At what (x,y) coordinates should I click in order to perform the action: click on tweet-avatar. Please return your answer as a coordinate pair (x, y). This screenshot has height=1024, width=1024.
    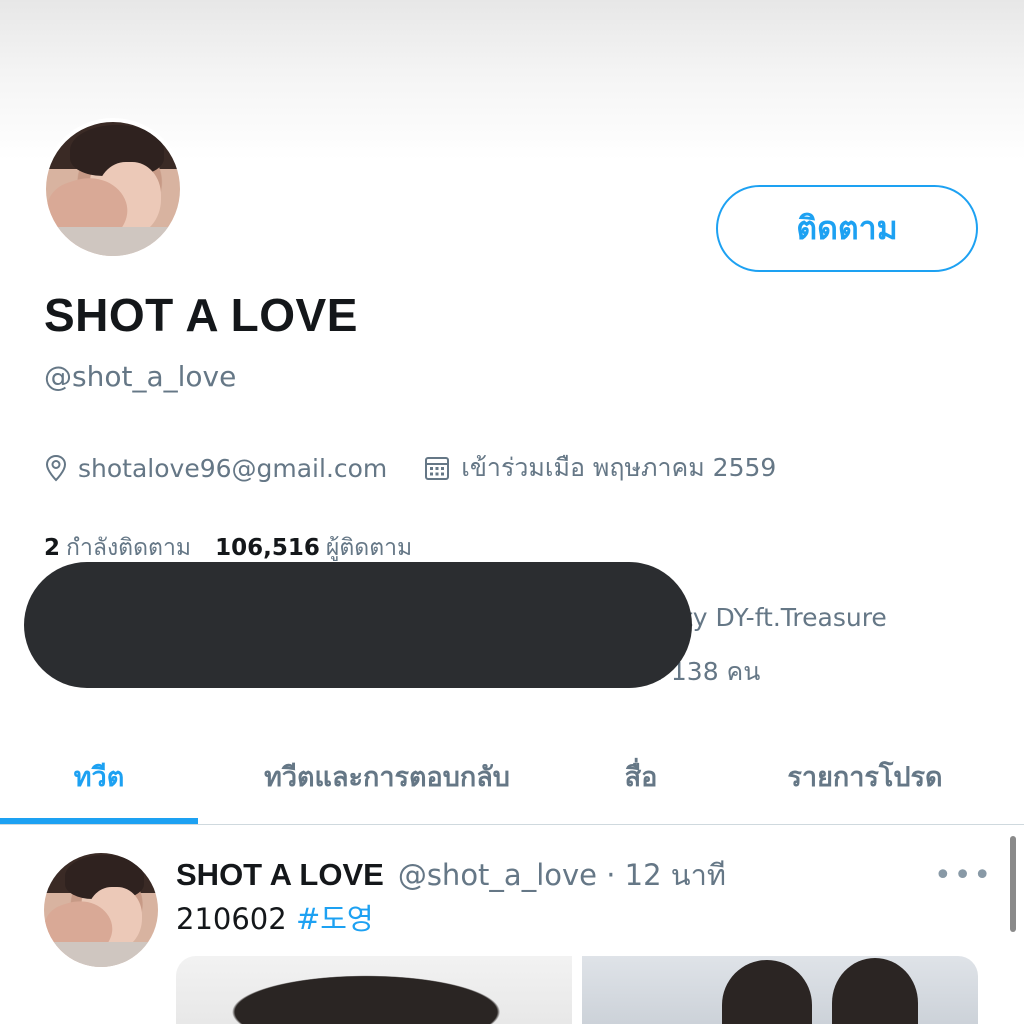
    Looking at the image, I should click on (101, 910).